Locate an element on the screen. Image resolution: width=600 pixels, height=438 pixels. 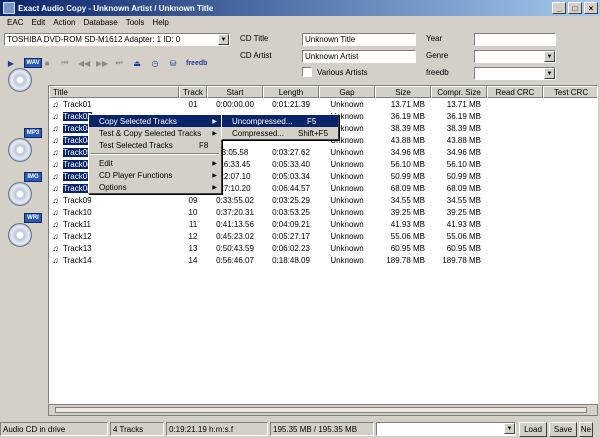
column-test-crc: Test CRC is located at coordinates (570, 92).